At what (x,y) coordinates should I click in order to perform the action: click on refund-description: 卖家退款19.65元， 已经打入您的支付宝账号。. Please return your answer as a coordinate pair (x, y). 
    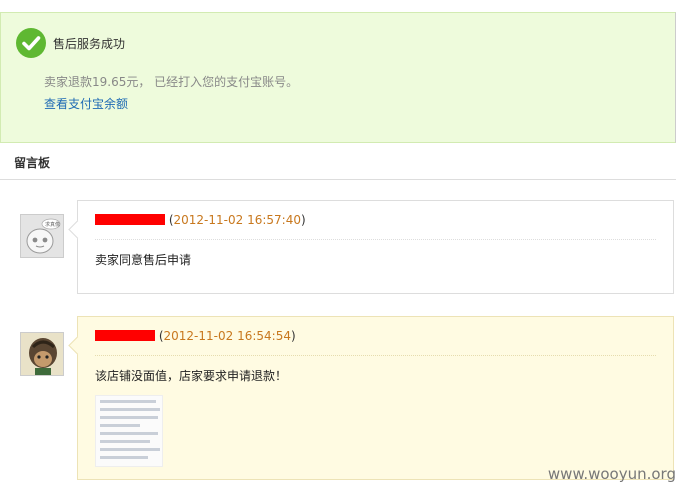
    Looking at the image, I should click on (171, 82).